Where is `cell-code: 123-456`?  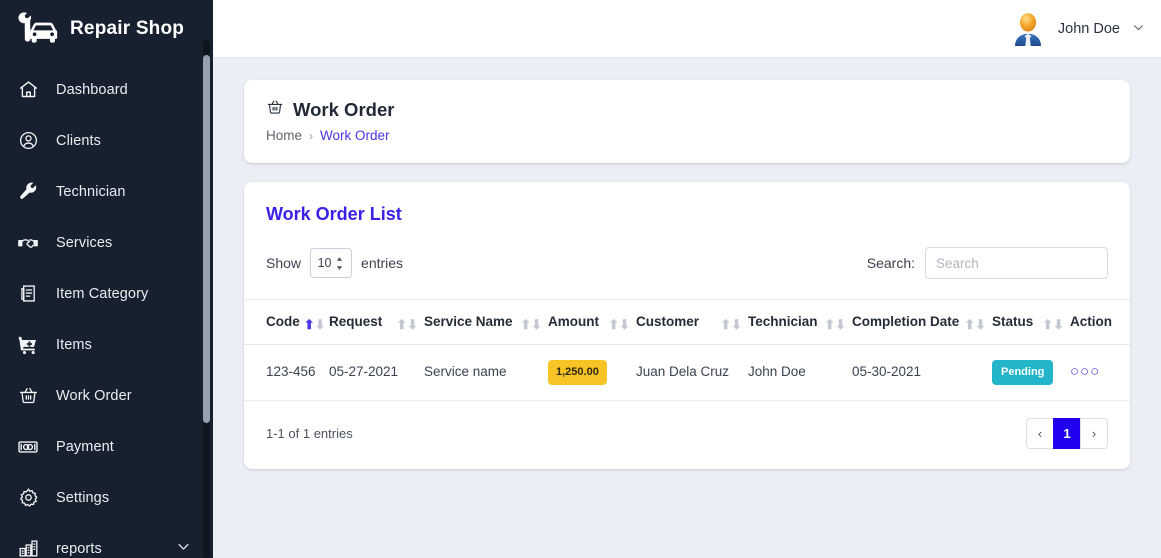
cell-code: 123-456 is located at coordinates (286, 372).